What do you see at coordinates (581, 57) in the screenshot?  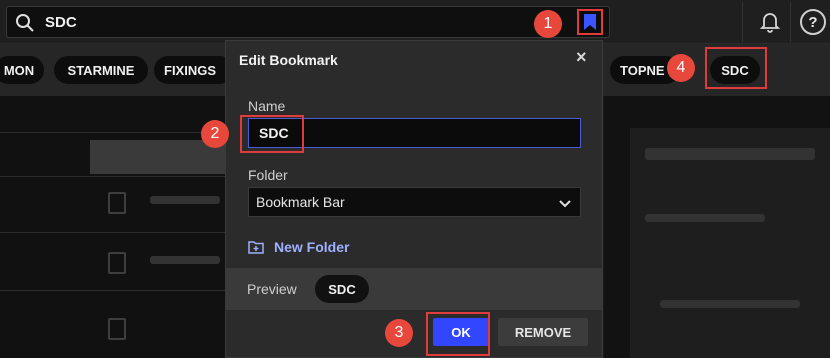 I see `close-icon: ×` at bounding box center [581, 57].